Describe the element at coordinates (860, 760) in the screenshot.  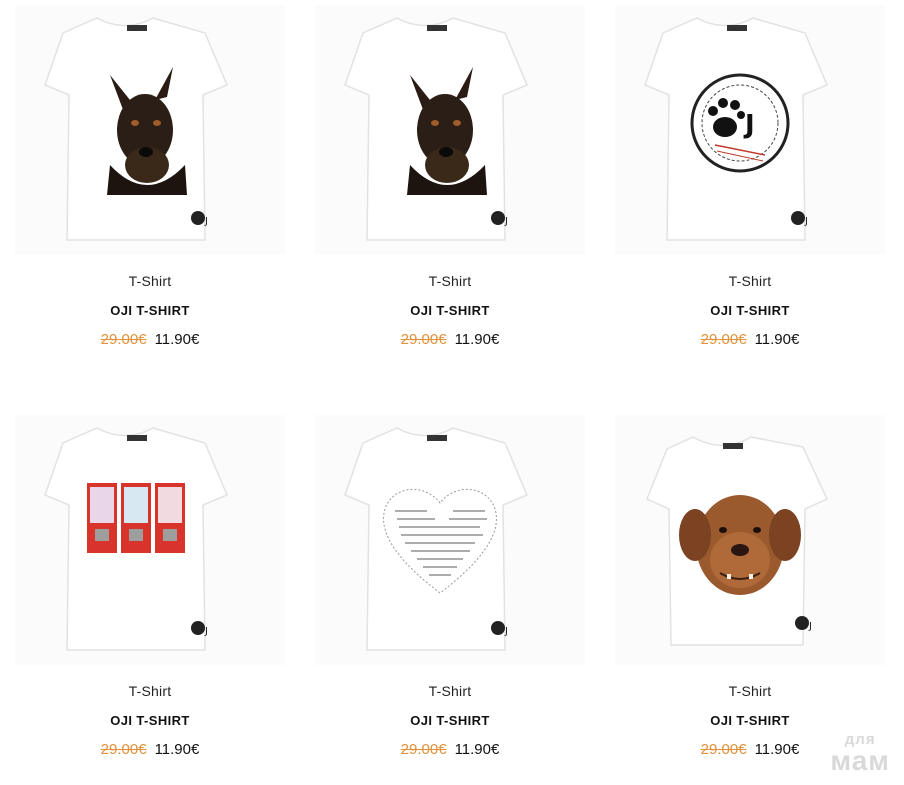
I see `watermark-bottom: мам` at that location.